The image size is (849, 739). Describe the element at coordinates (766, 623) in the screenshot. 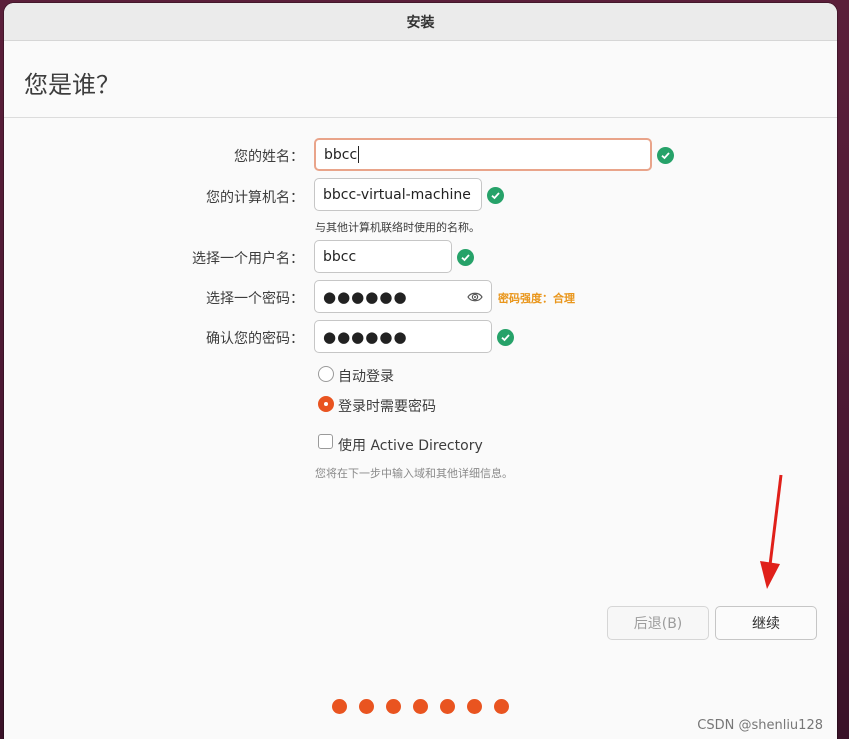

I see `continue-button: 继续` at that location.